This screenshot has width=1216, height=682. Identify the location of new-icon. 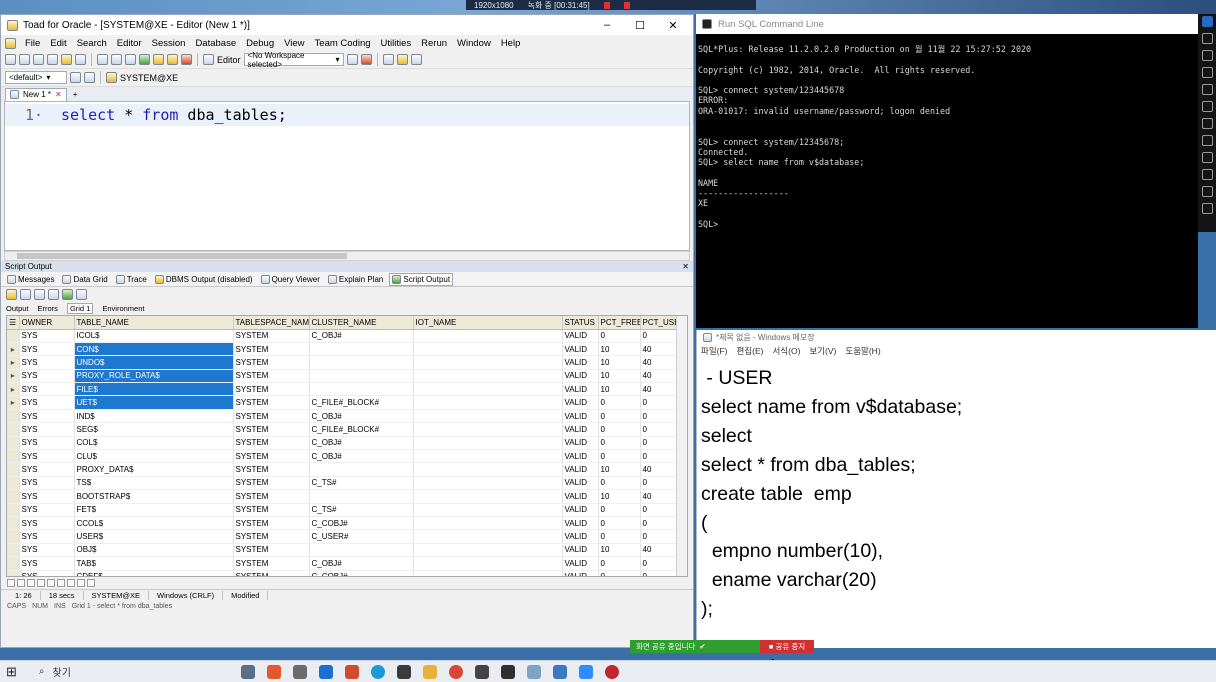
(10, 59).